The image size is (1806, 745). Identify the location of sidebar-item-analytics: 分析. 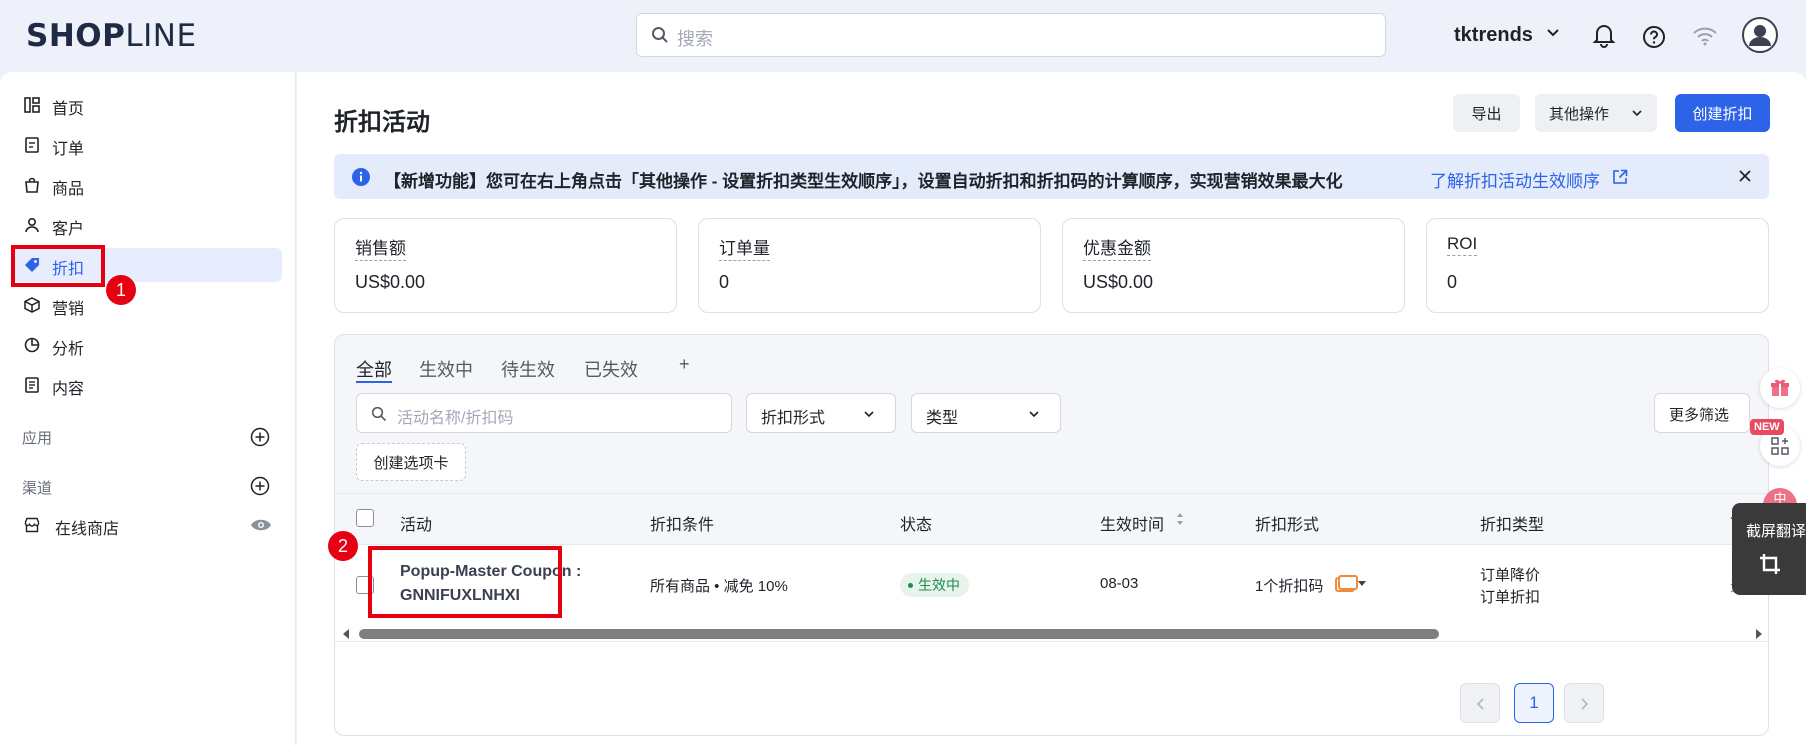
(147, 345).